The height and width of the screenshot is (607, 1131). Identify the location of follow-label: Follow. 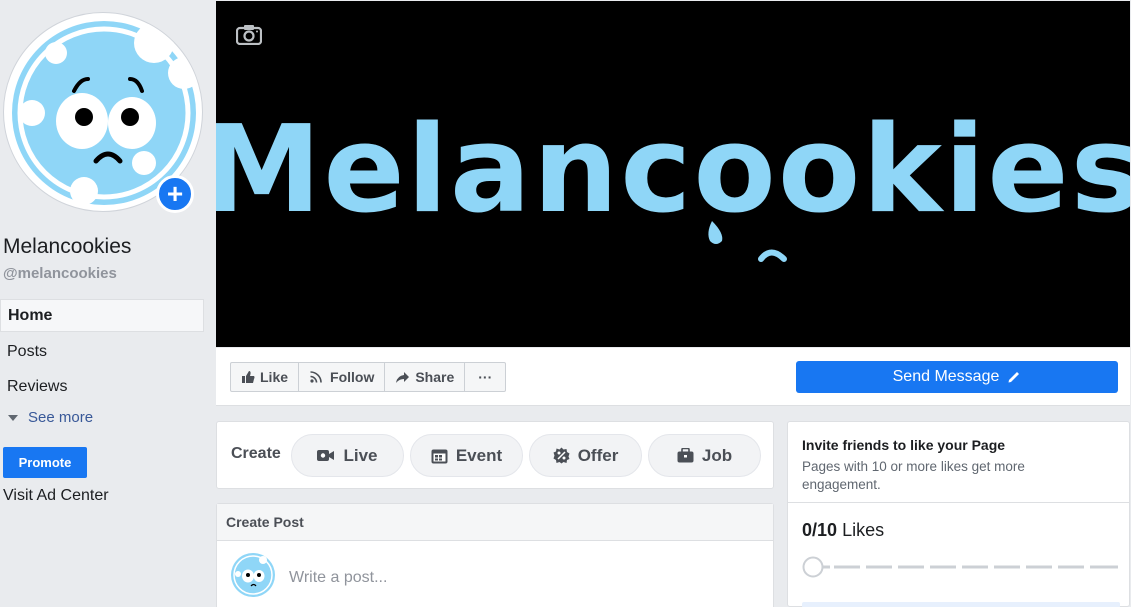
(352, 377).